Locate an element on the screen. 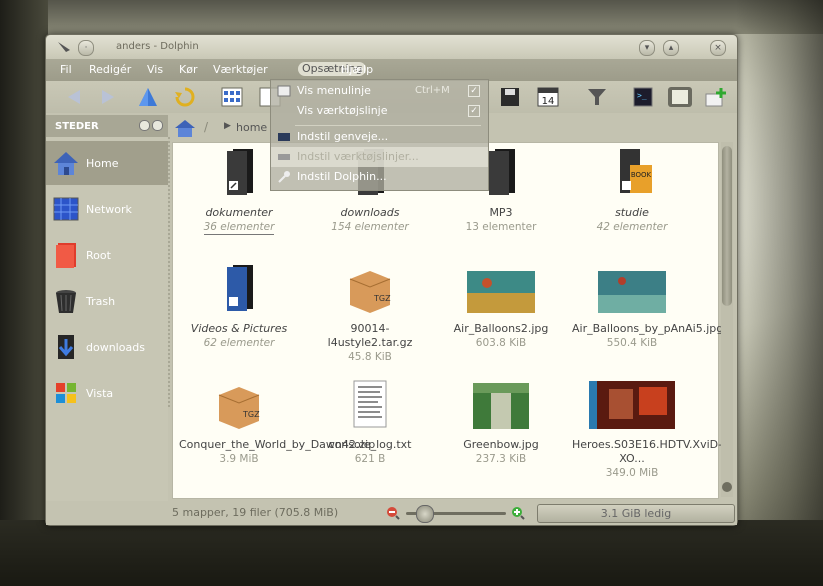  file-item: Air_Balloons_by_pAnAi5.jpg 550.4 KiB is located at coordinates (648, 306).